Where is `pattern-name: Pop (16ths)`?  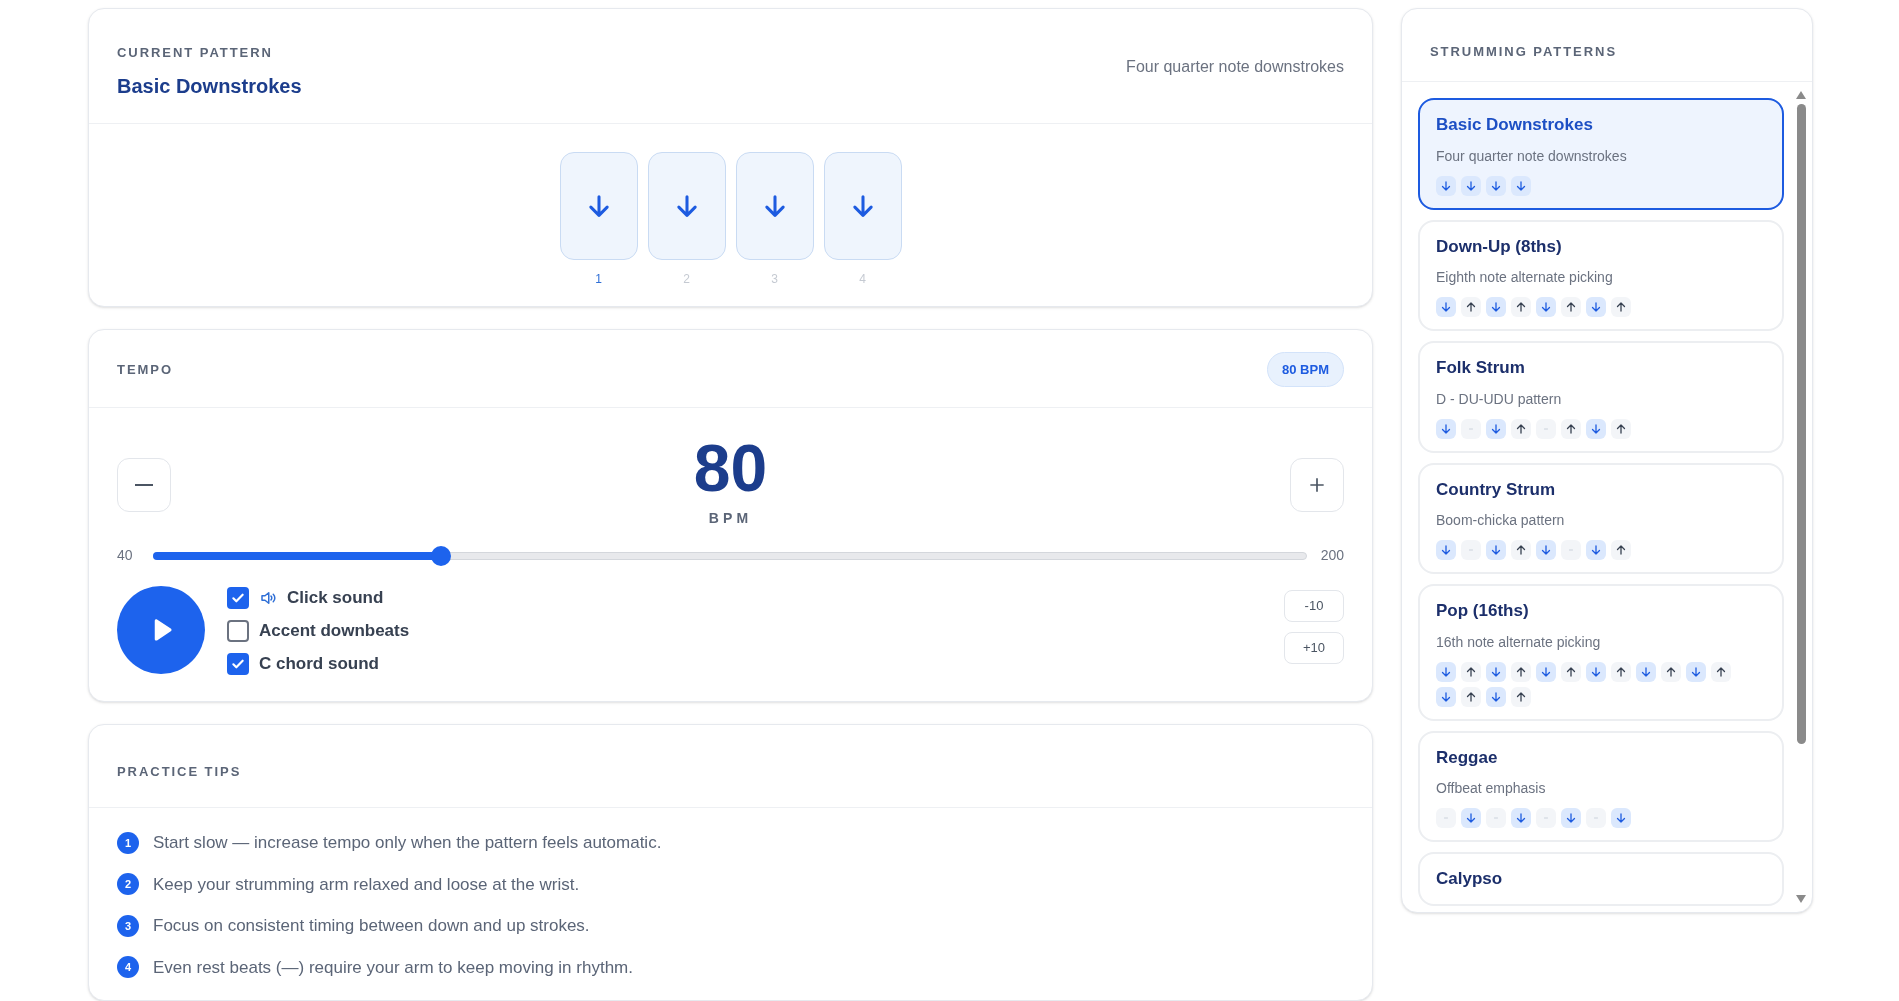 pattern-name: Pop (16ths) is located at coordinates (1483, 611).